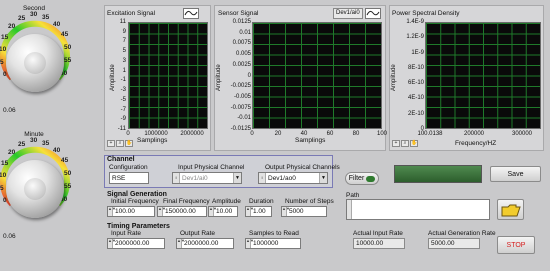  Describe the element at coordinates (302, 167) in the screenshot. I see `output-channel-label: Output Physical Channels` at that location.